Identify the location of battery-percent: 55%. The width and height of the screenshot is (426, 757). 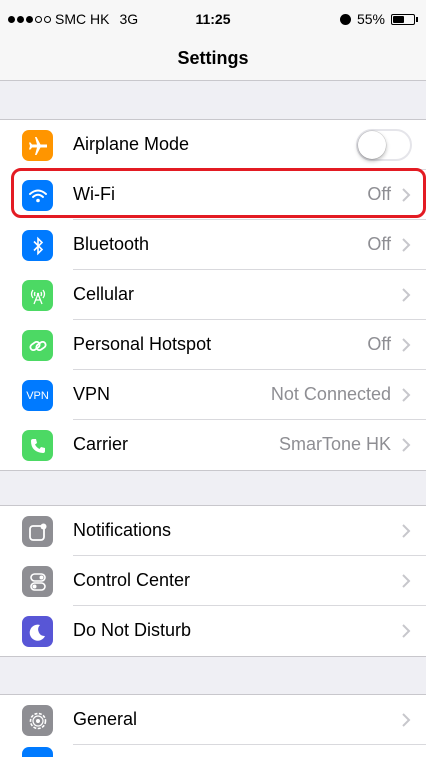
(370, 19).